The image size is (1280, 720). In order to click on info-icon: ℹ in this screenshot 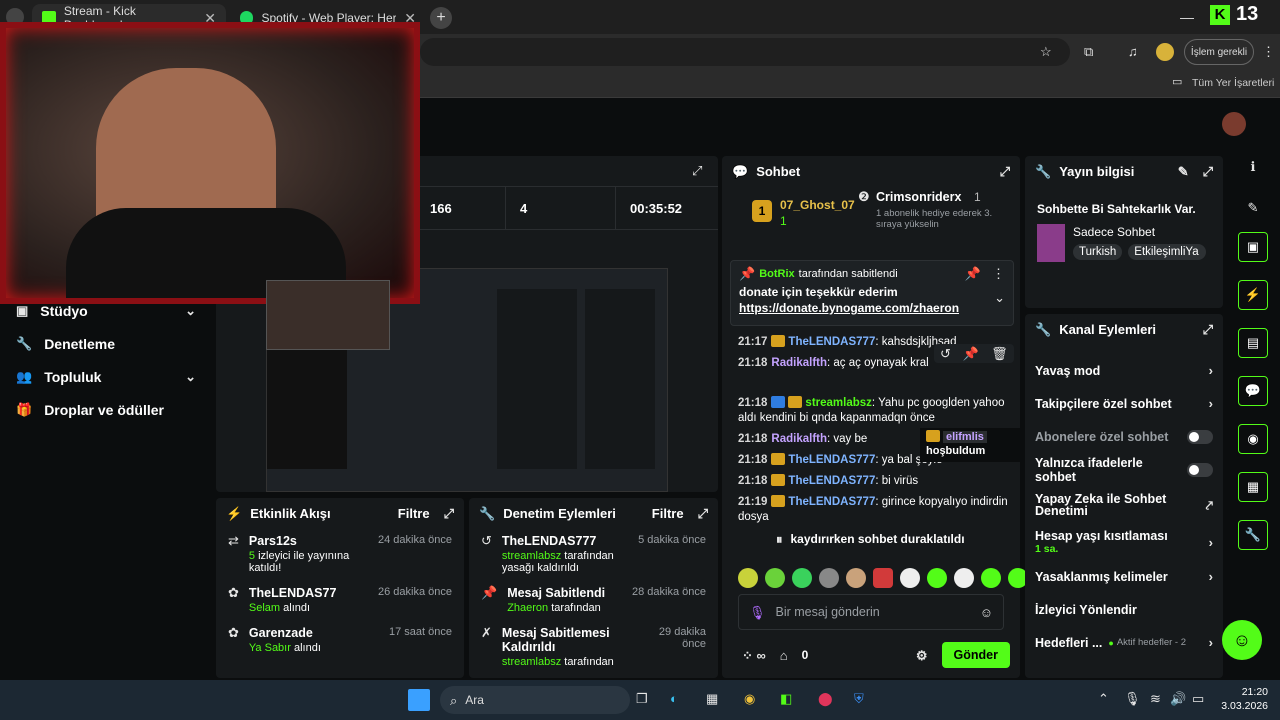, I will do `click(1253, 166)`.